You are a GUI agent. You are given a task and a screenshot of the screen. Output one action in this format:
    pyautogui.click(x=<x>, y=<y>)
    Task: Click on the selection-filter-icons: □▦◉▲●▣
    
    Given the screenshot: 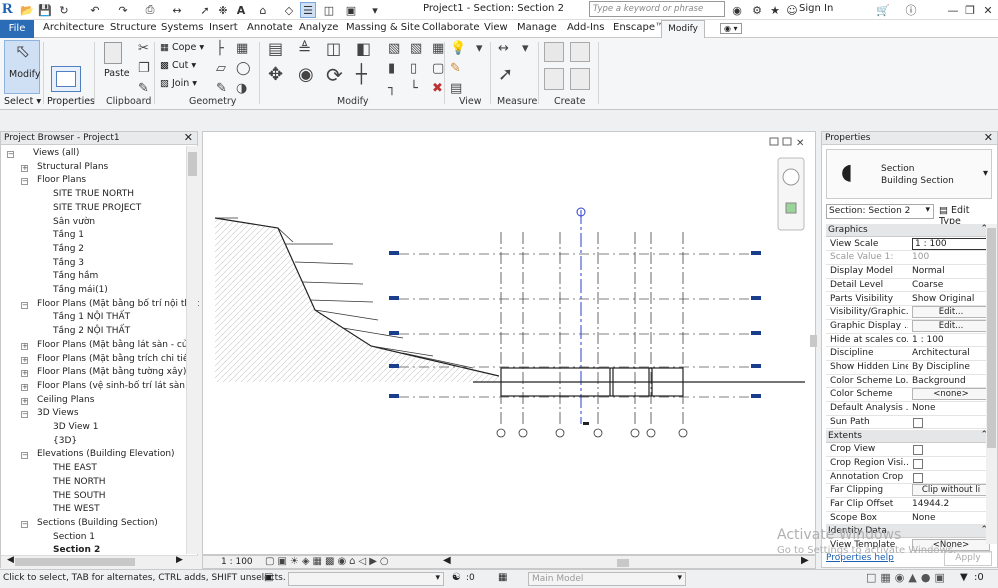 What is the action you would take?
    pyautogui.click(x=907, y=577)
    